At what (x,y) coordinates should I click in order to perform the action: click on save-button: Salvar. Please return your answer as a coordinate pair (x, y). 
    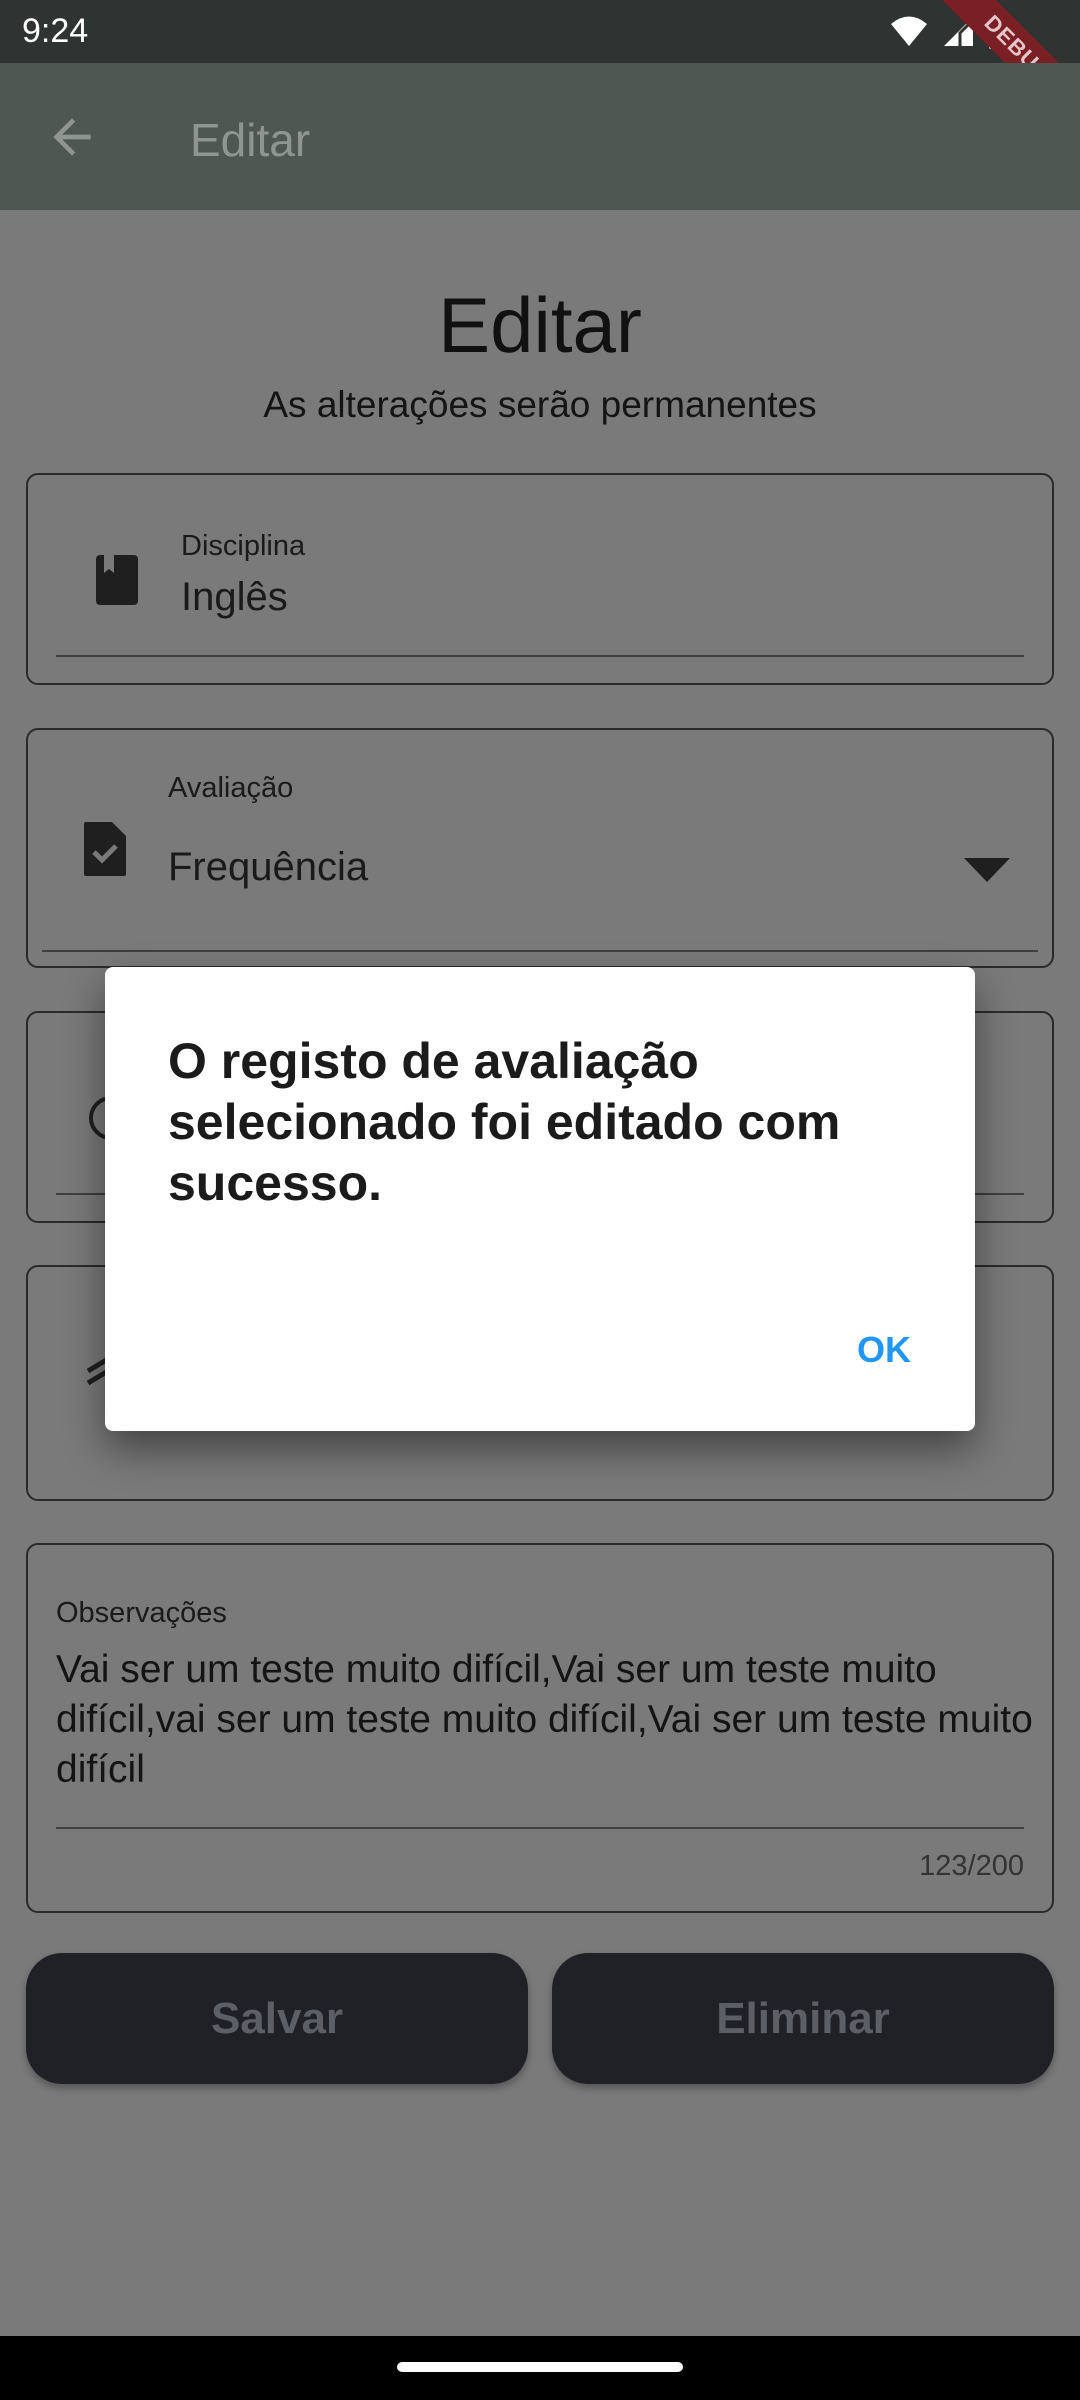
    Looking at the image, I should click on (277, 2018).